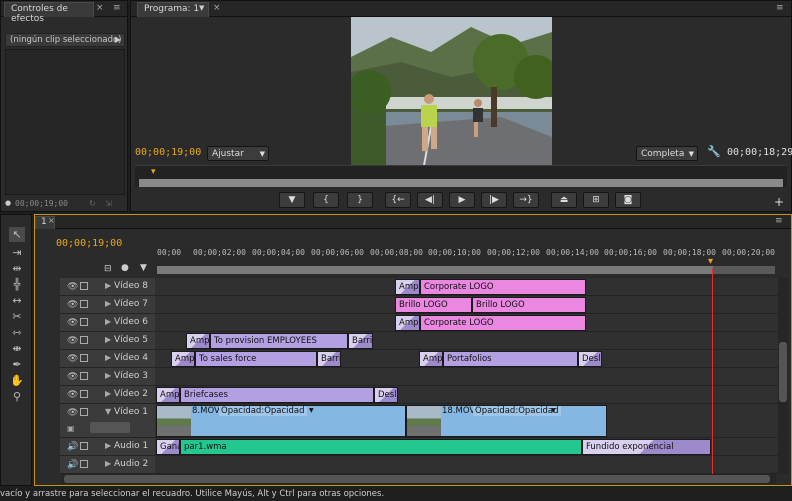 This screenshot has width=792, height=501. I want to click on rolling-edit-tool-icon: ╬, so click(17, 284).